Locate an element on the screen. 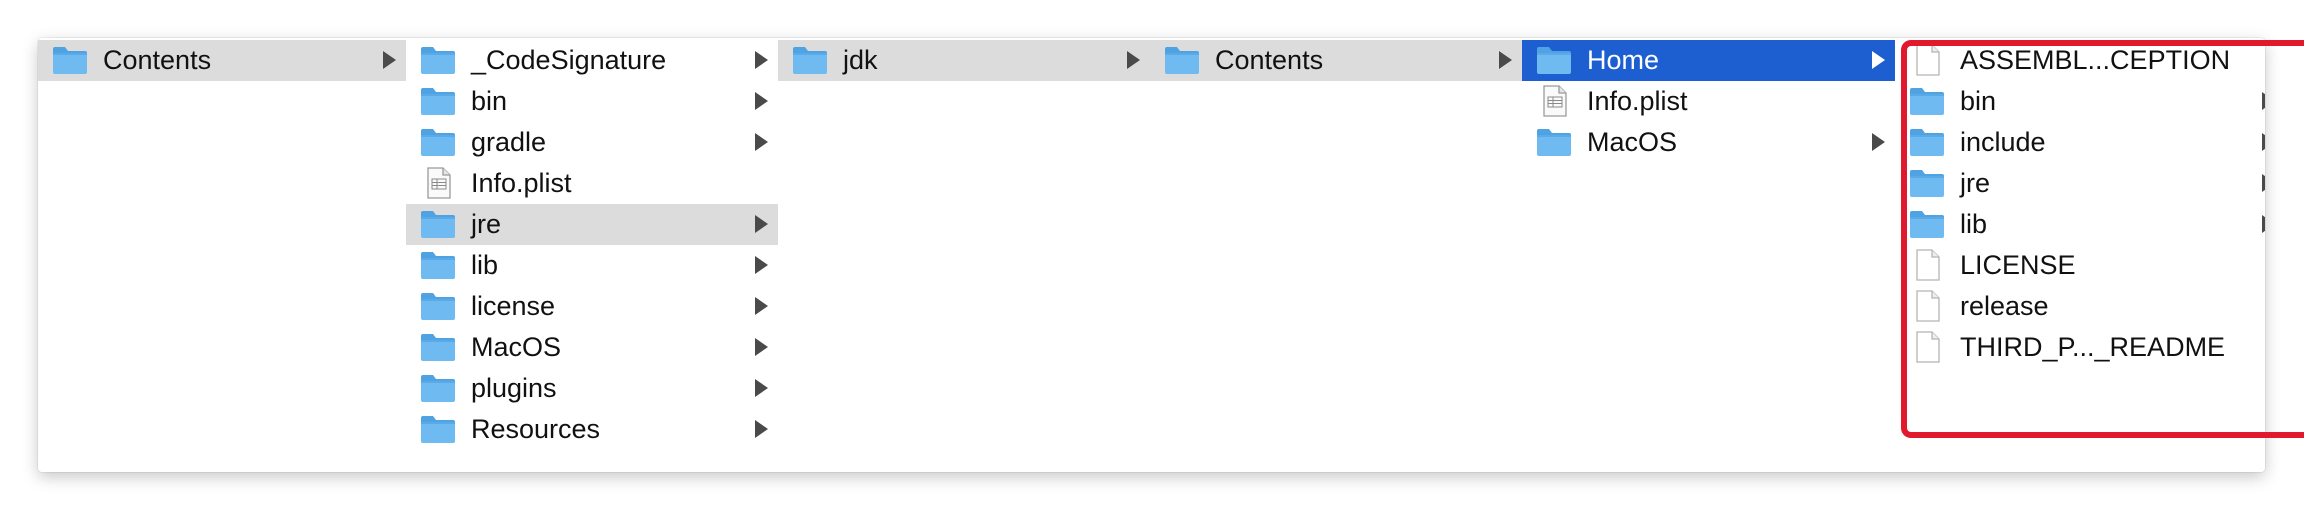 This screenshot has width=2304, height=512. file-row: plugins is located at coordinates (592, 388).